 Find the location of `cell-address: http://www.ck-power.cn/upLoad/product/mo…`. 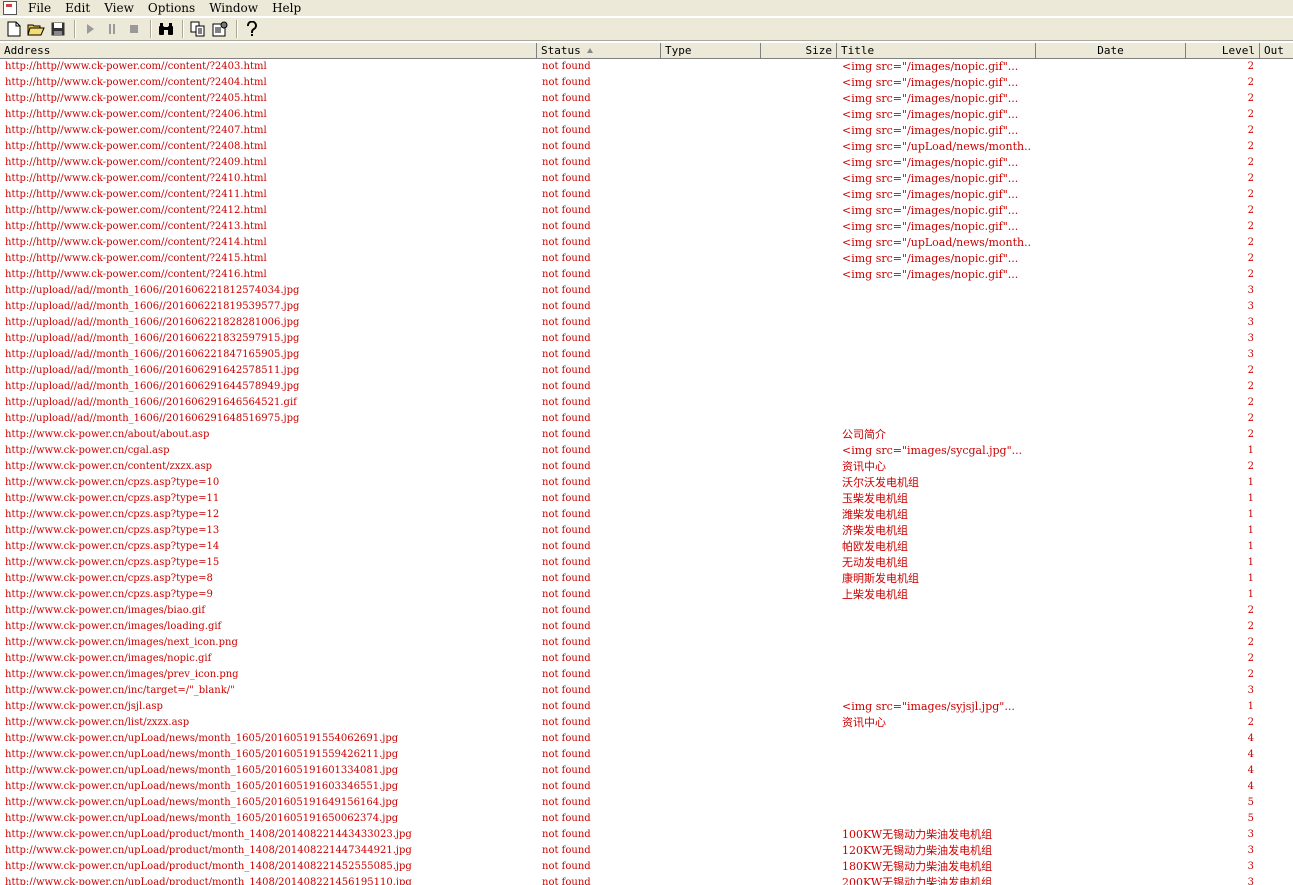

cell-address: http://www.ck-power.cn/upLoad/product/mo… is located at coordinates (208, 881).